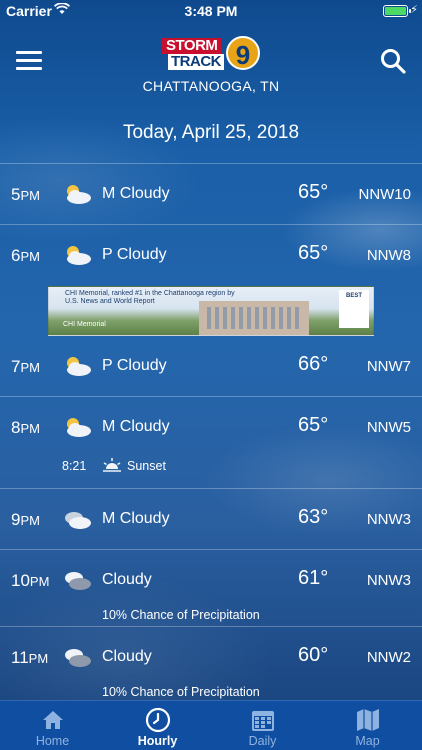 The width and height of the screenshot is (422, 750). What do you see at coordinates (388, 657) in the screenshot?
I see `wind-label: NNW2` at bounding box center [388, 657].